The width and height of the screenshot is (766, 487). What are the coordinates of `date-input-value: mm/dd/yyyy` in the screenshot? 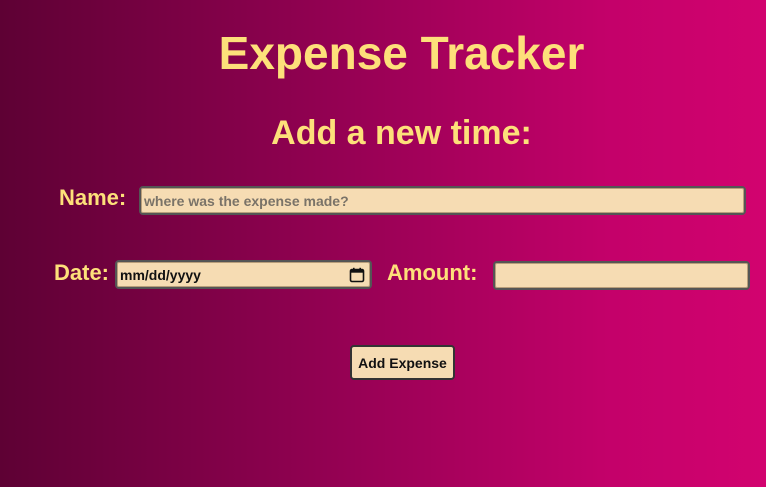 It's located at (160, 274).